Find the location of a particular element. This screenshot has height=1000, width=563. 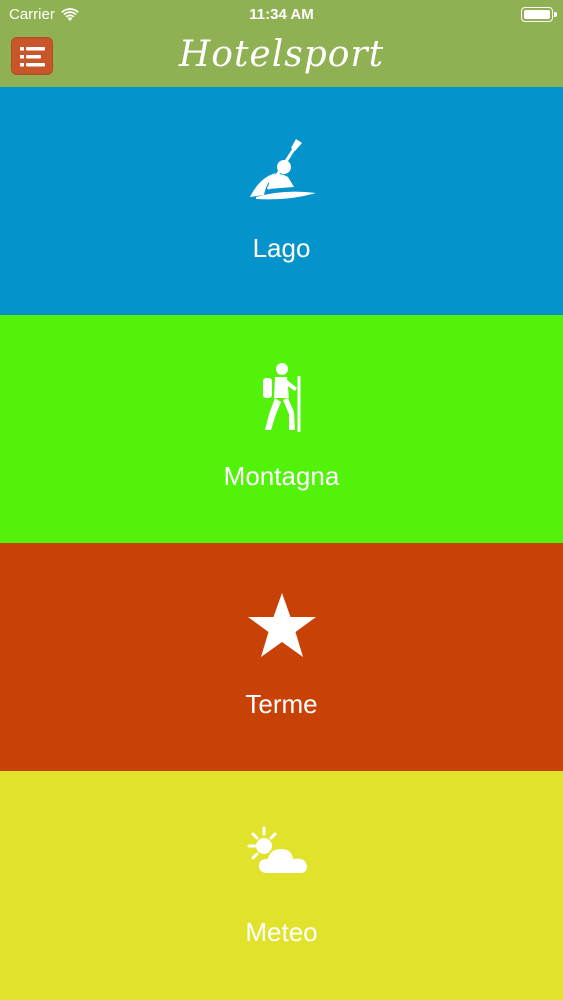

status-time: 11:34 AM is located at coordinates (281, 14).